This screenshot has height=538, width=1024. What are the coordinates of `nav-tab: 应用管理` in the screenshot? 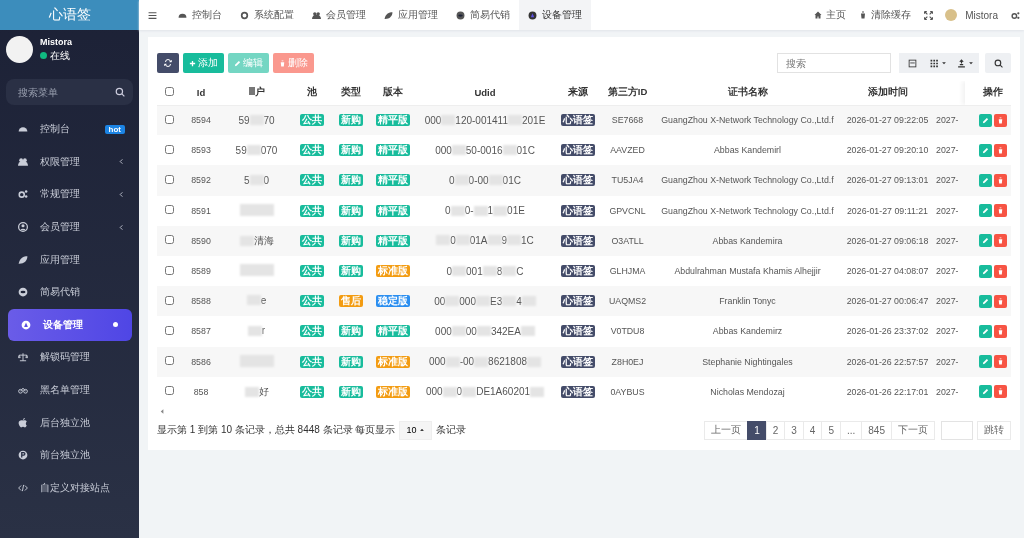 It's located at (411, 15).